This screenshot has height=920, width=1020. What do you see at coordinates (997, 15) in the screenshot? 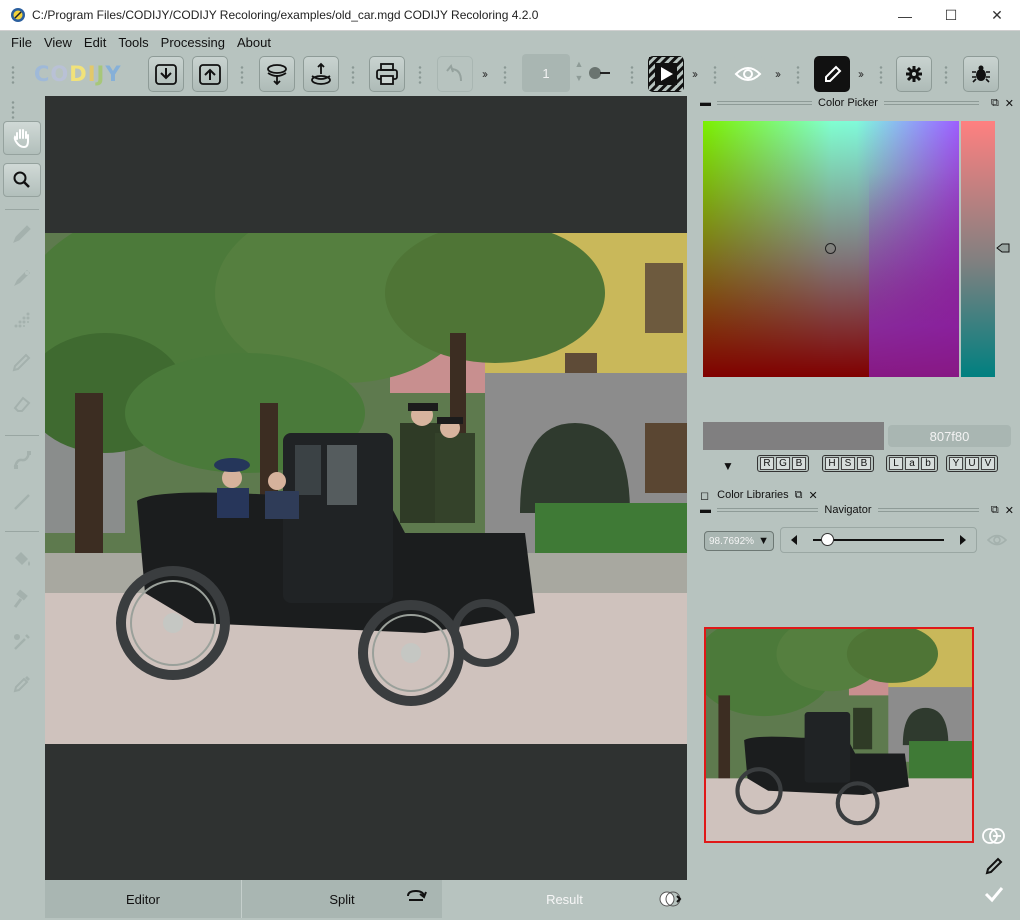
I see `close-button: ✕` at bounding box center [997, 15].